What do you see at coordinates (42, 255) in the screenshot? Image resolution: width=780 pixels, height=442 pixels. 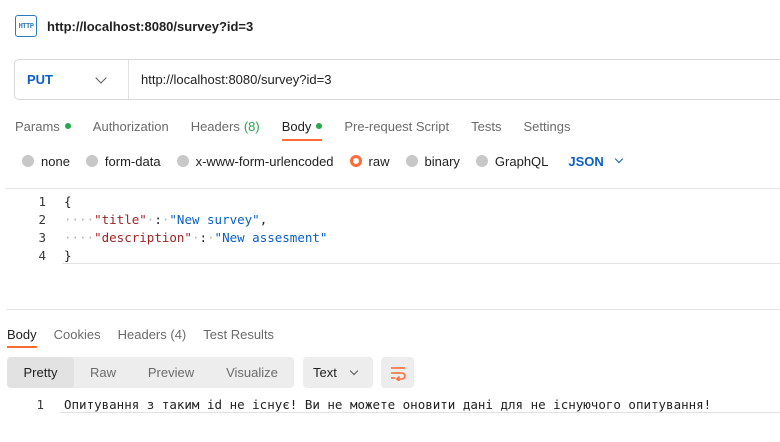 I see `line-number: 4` at bounding box center [42, 255].